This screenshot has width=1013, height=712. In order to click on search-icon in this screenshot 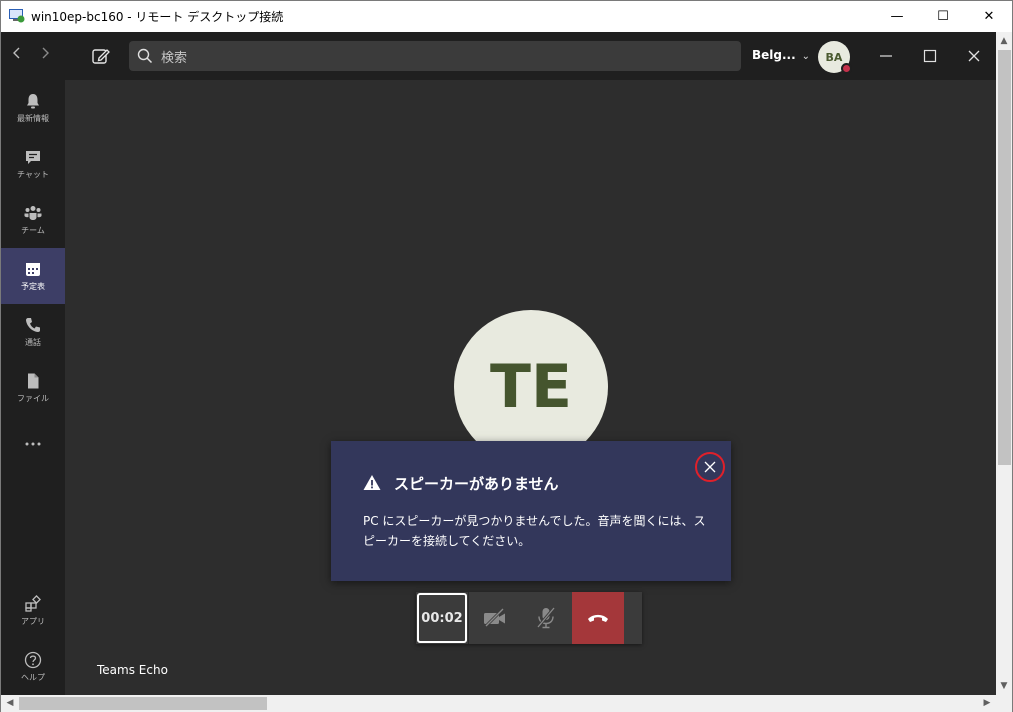, I will do `click(145, 56)`.